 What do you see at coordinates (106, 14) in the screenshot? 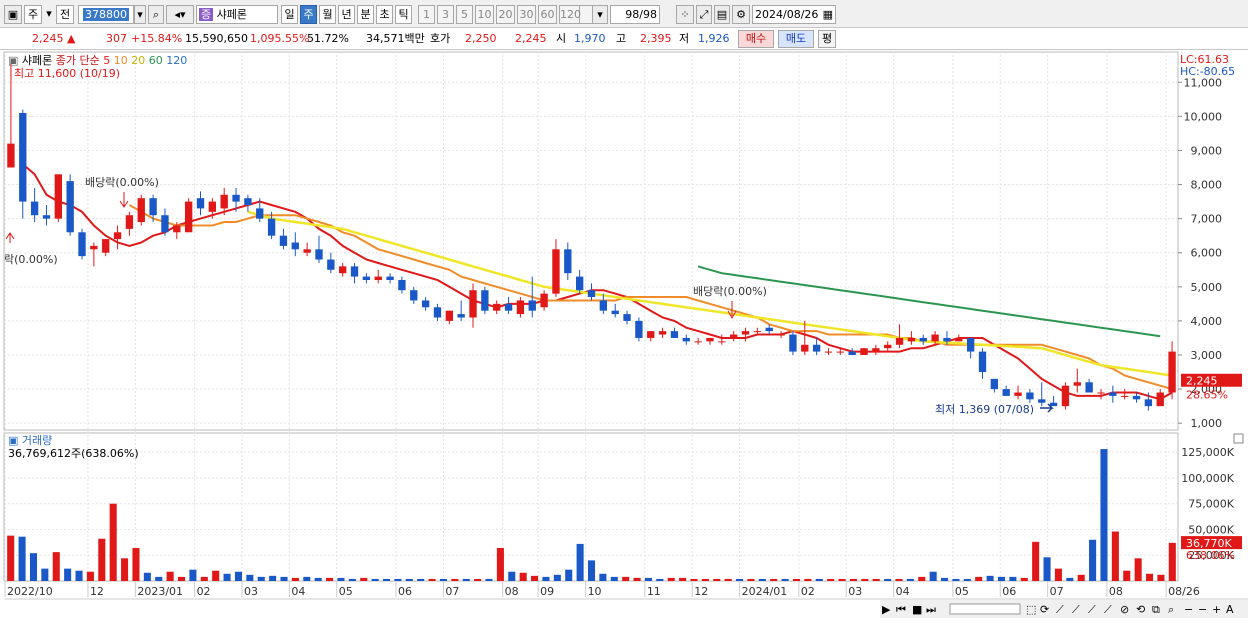
I see `code-input: 378800` at bounding box center [106, 14].